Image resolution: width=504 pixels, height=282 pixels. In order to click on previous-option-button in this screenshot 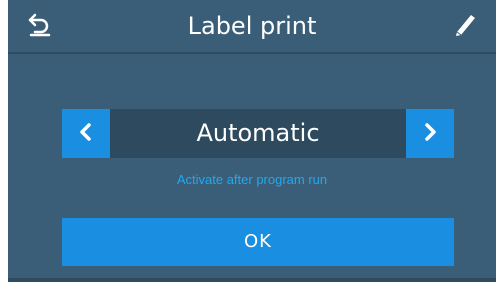, I will do `click(86, 133)`.